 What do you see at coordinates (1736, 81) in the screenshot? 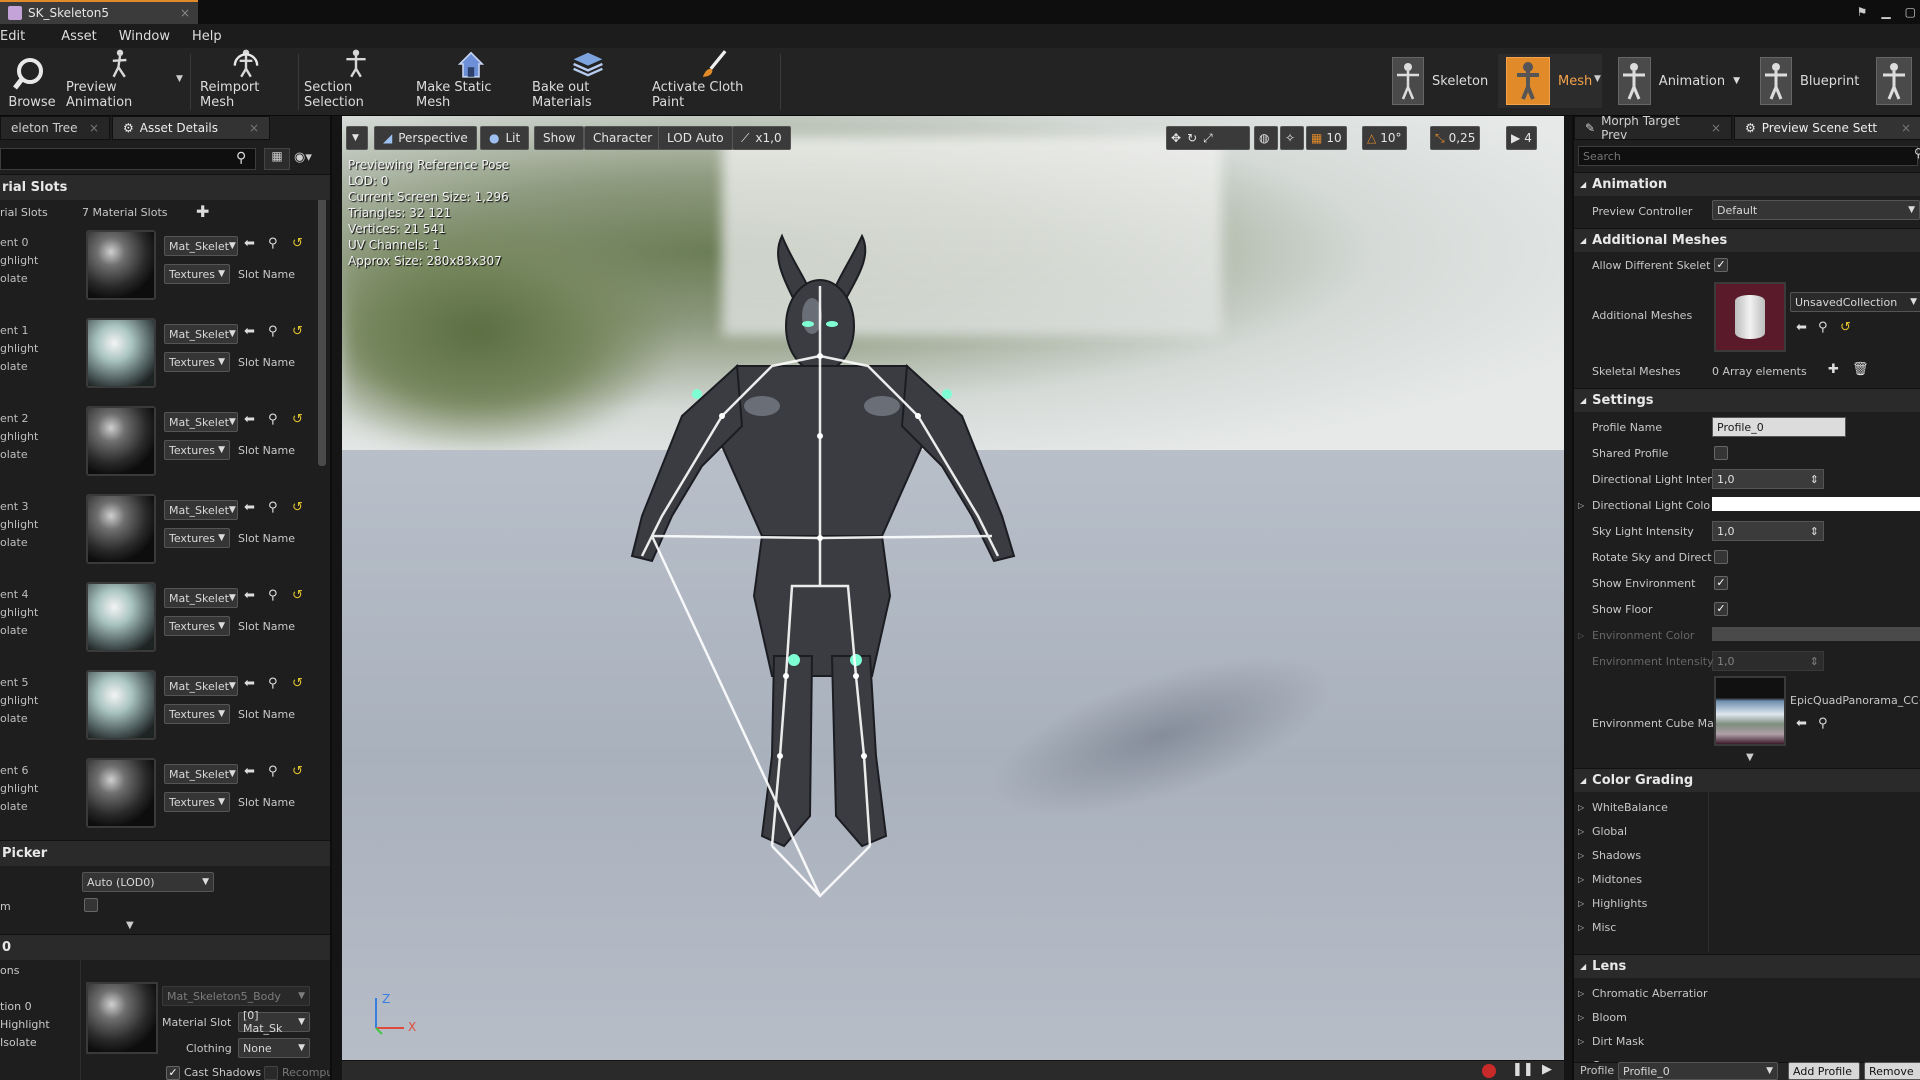
I see `mode-animation-dropdown: ▼` at bounding box center [1736, 81].